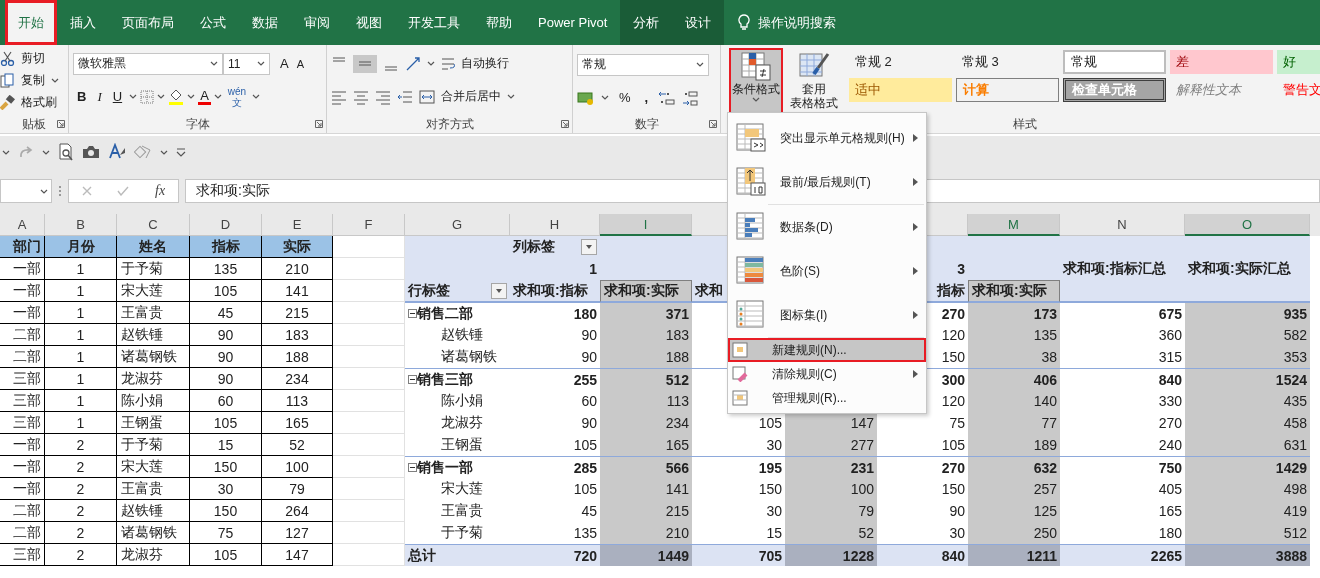  Describe the element at coordinates (646, 98) in the screenshot. I see `comma-button: ,` at that location.